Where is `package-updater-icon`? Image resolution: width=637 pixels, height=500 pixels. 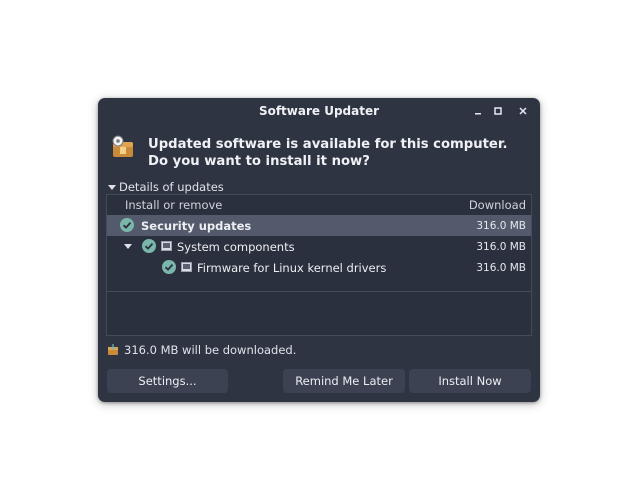
package-updater-icon is located at coordinates (122, 146).